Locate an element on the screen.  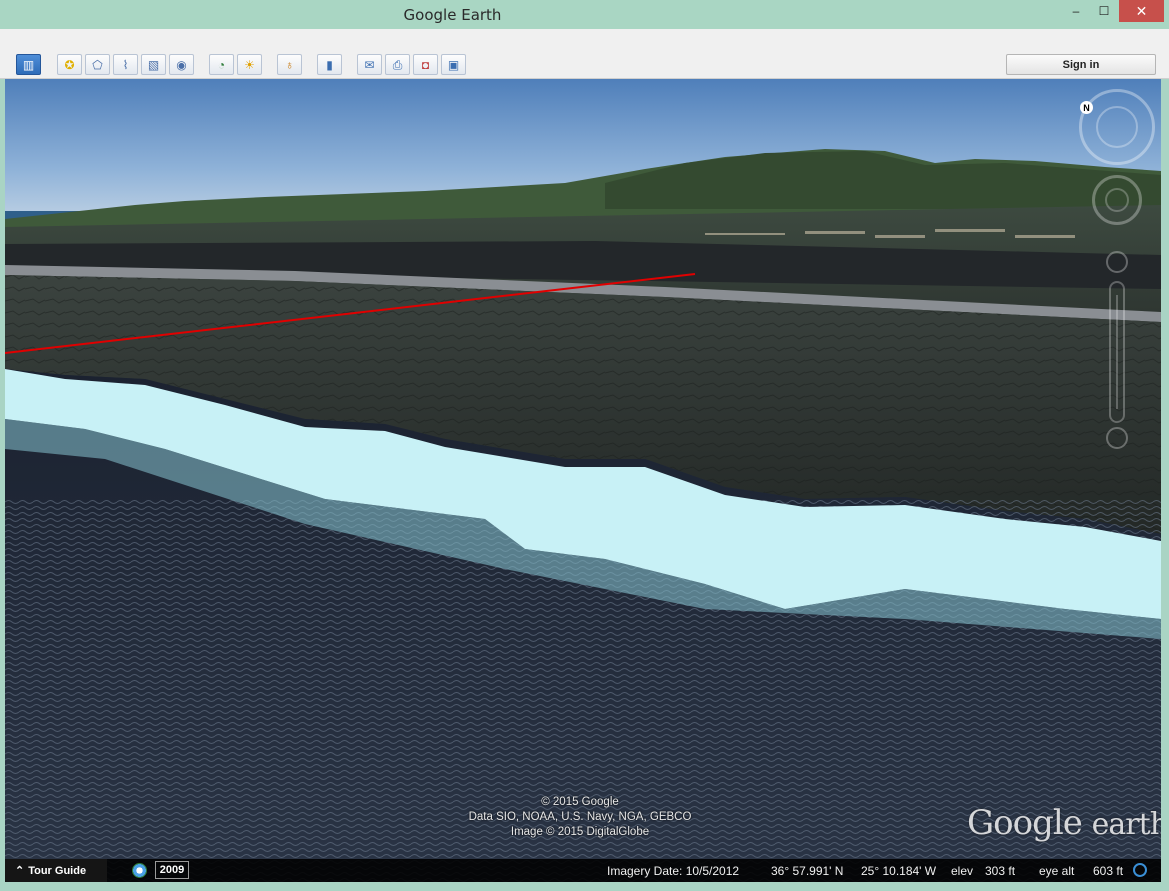
move-joystick-center is located at coordinates (1117, 200).